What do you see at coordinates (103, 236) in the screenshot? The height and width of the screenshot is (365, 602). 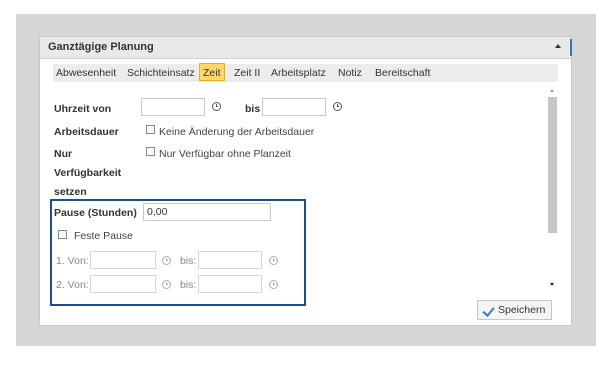 I see `feste-pause-label: Feste Pause` at bounding box center [103, 236].